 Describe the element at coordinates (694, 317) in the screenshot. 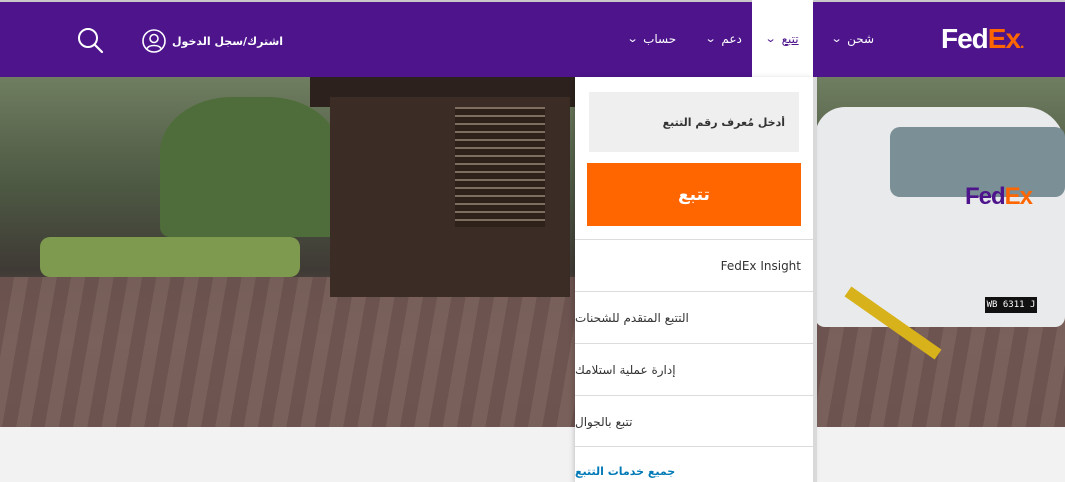

I see `menu-link-advanced-tracking: التتبع المتقدم للشحنات` at that location.